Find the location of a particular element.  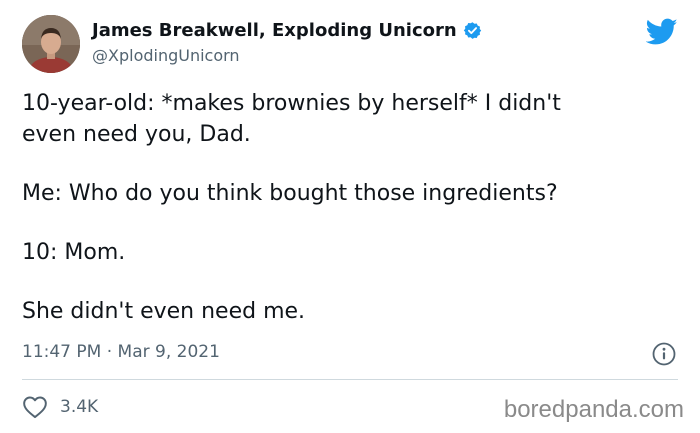

like-button: 3.4K is located at coordinates (60, 407).